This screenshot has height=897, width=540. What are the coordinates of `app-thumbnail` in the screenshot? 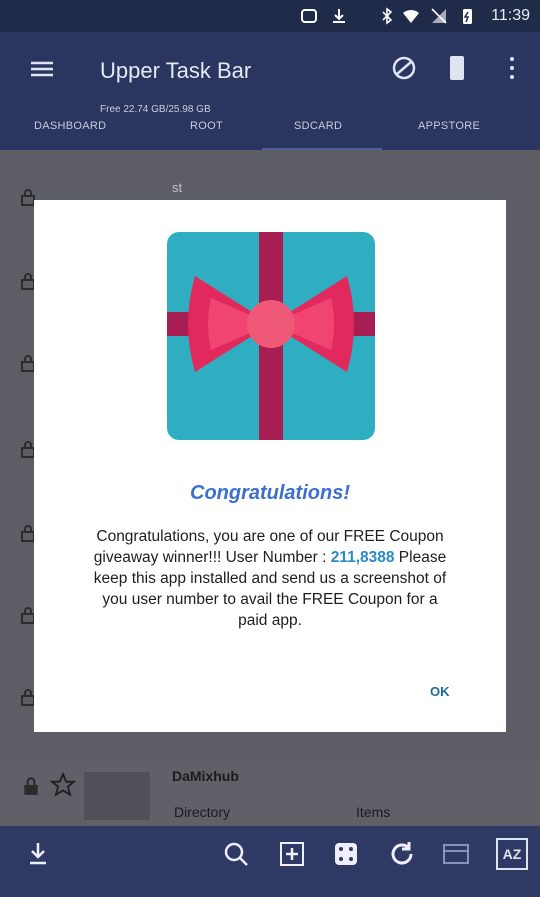 It's located at (117, 796).